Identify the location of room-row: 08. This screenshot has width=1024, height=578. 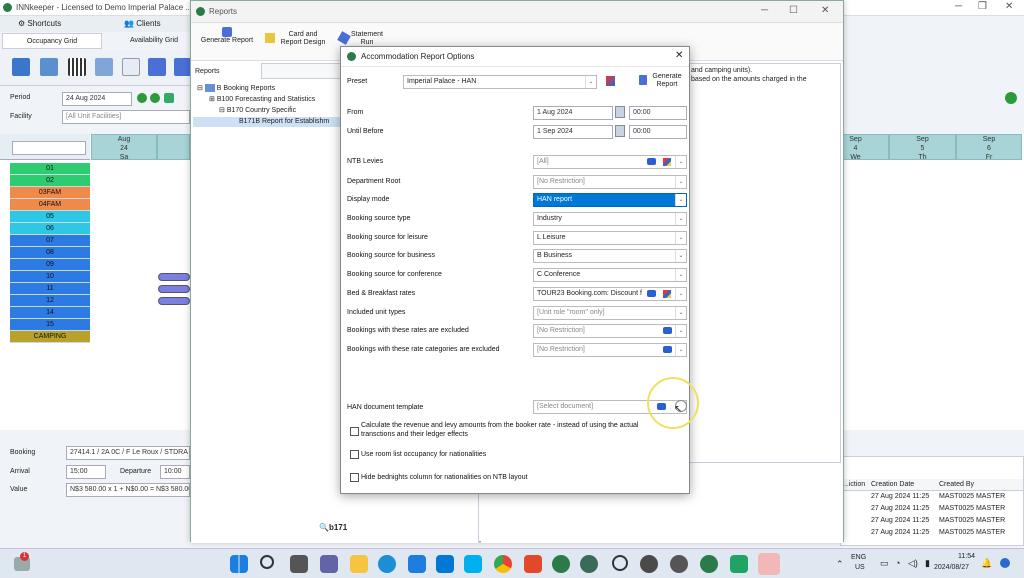
(50, 253).